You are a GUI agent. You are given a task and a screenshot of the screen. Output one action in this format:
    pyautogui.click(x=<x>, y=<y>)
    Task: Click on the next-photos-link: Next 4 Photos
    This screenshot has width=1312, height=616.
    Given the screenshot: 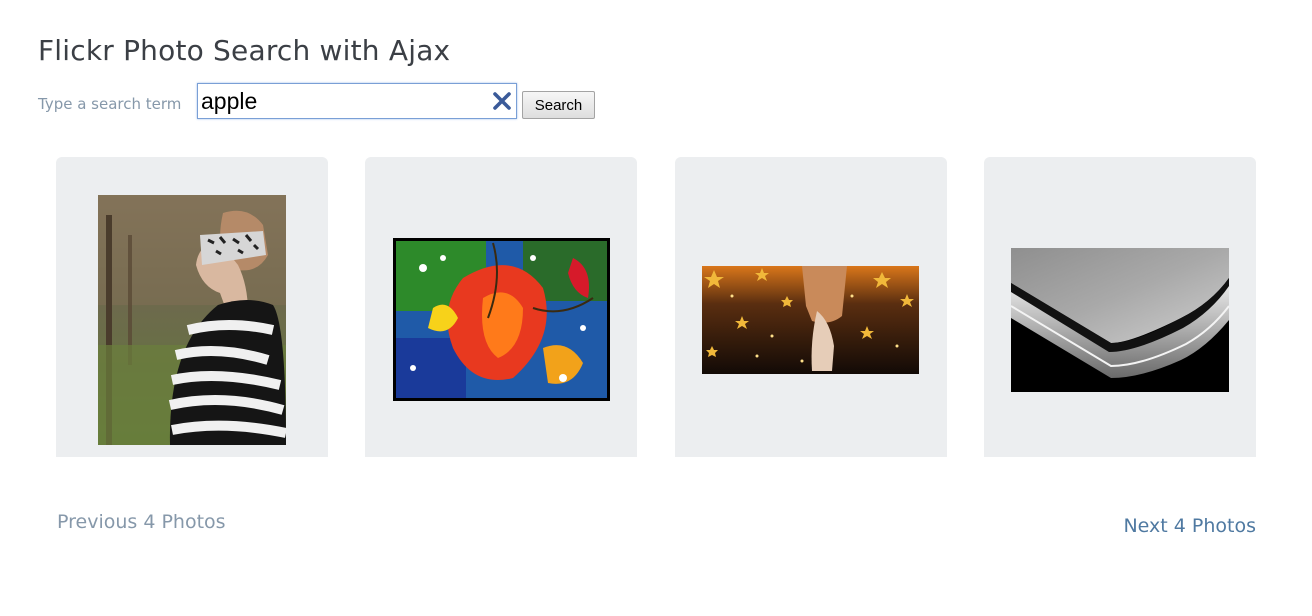 What is the action you would take?
    pyautogui.click(x=1189, y=526)
    